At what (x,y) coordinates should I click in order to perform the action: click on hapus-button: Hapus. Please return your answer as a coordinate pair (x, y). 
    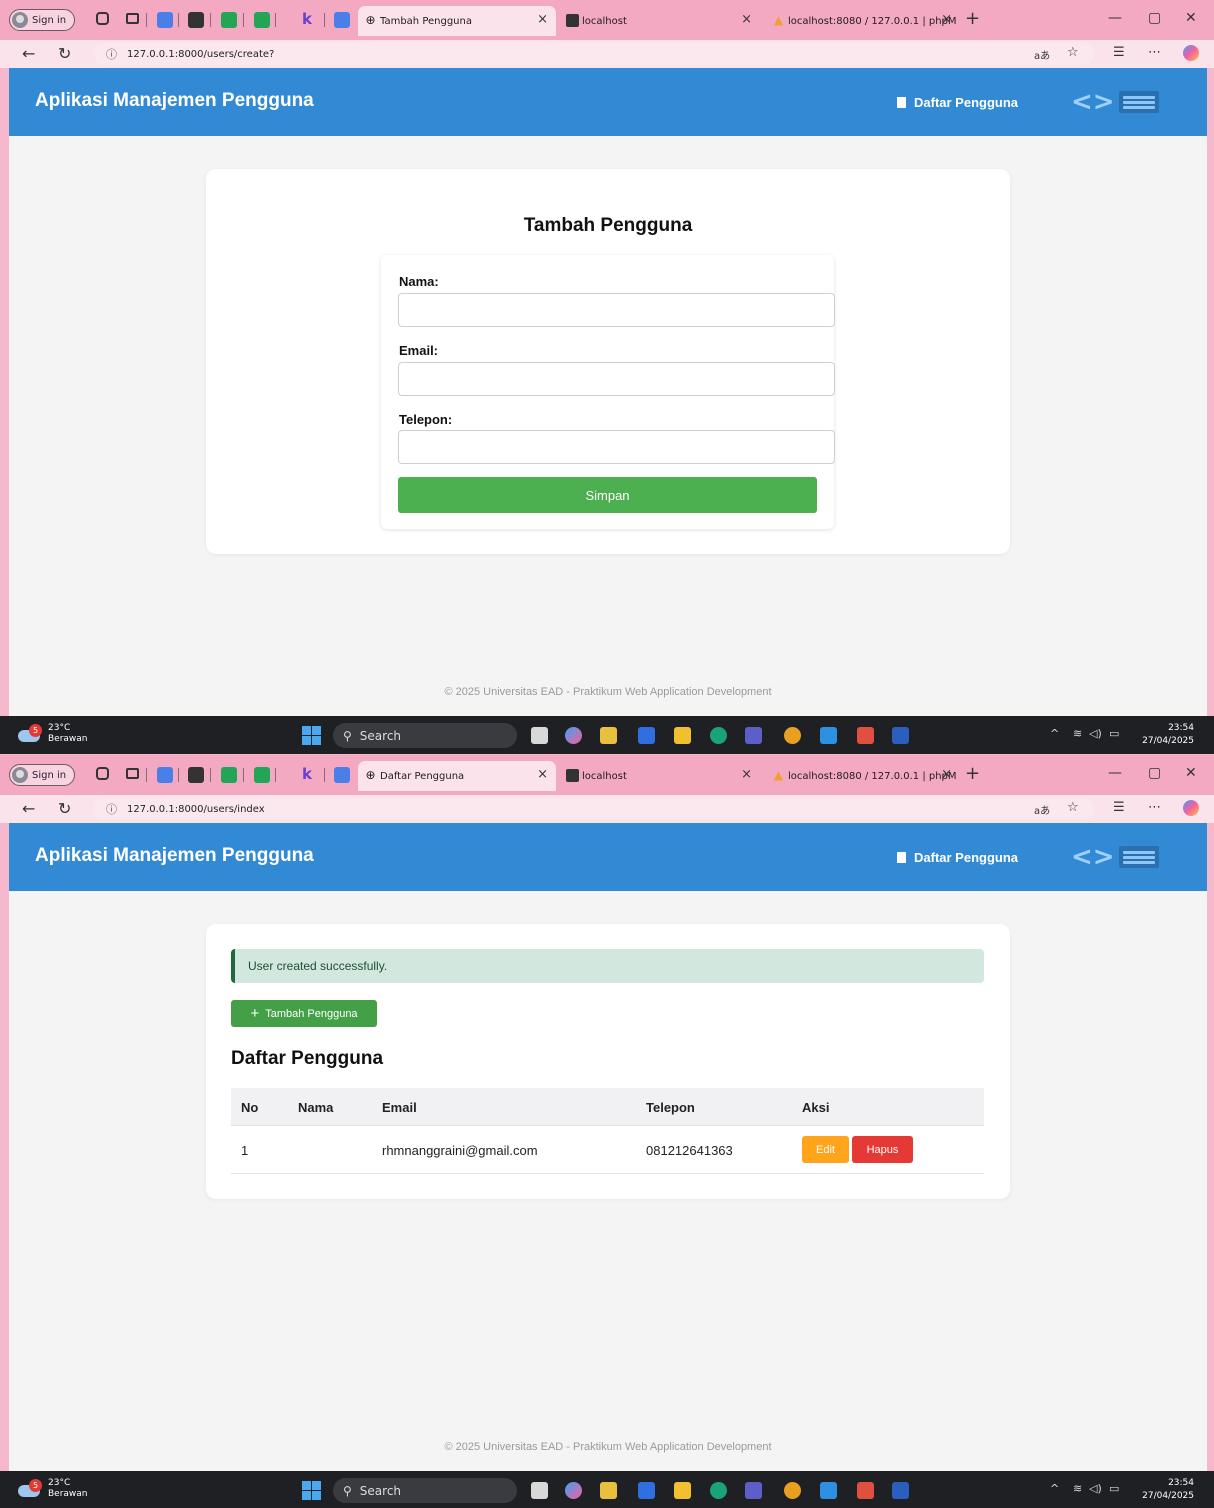
    Looking at the image, I should click on (882, 1149).